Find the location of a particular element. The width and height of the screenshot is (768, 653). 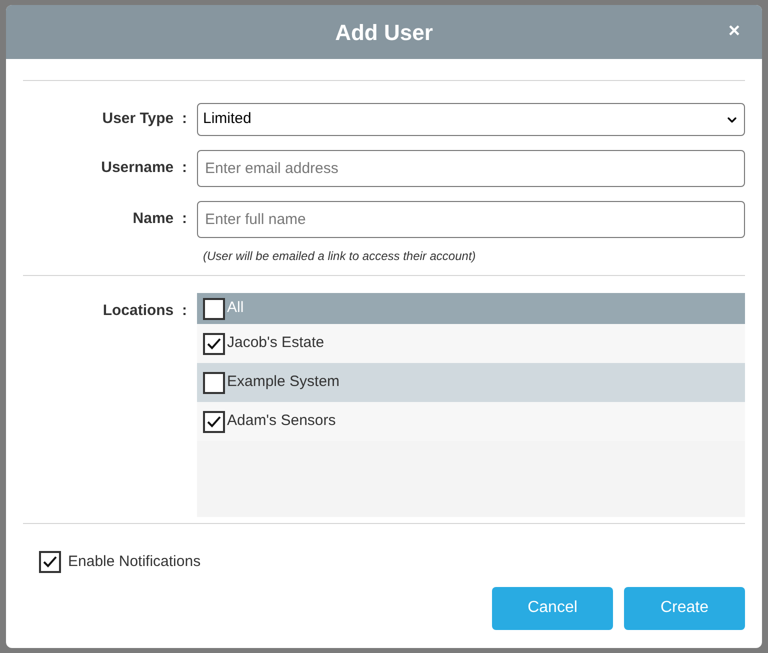

field-label: User Type : is located at coordinates (144, 119).